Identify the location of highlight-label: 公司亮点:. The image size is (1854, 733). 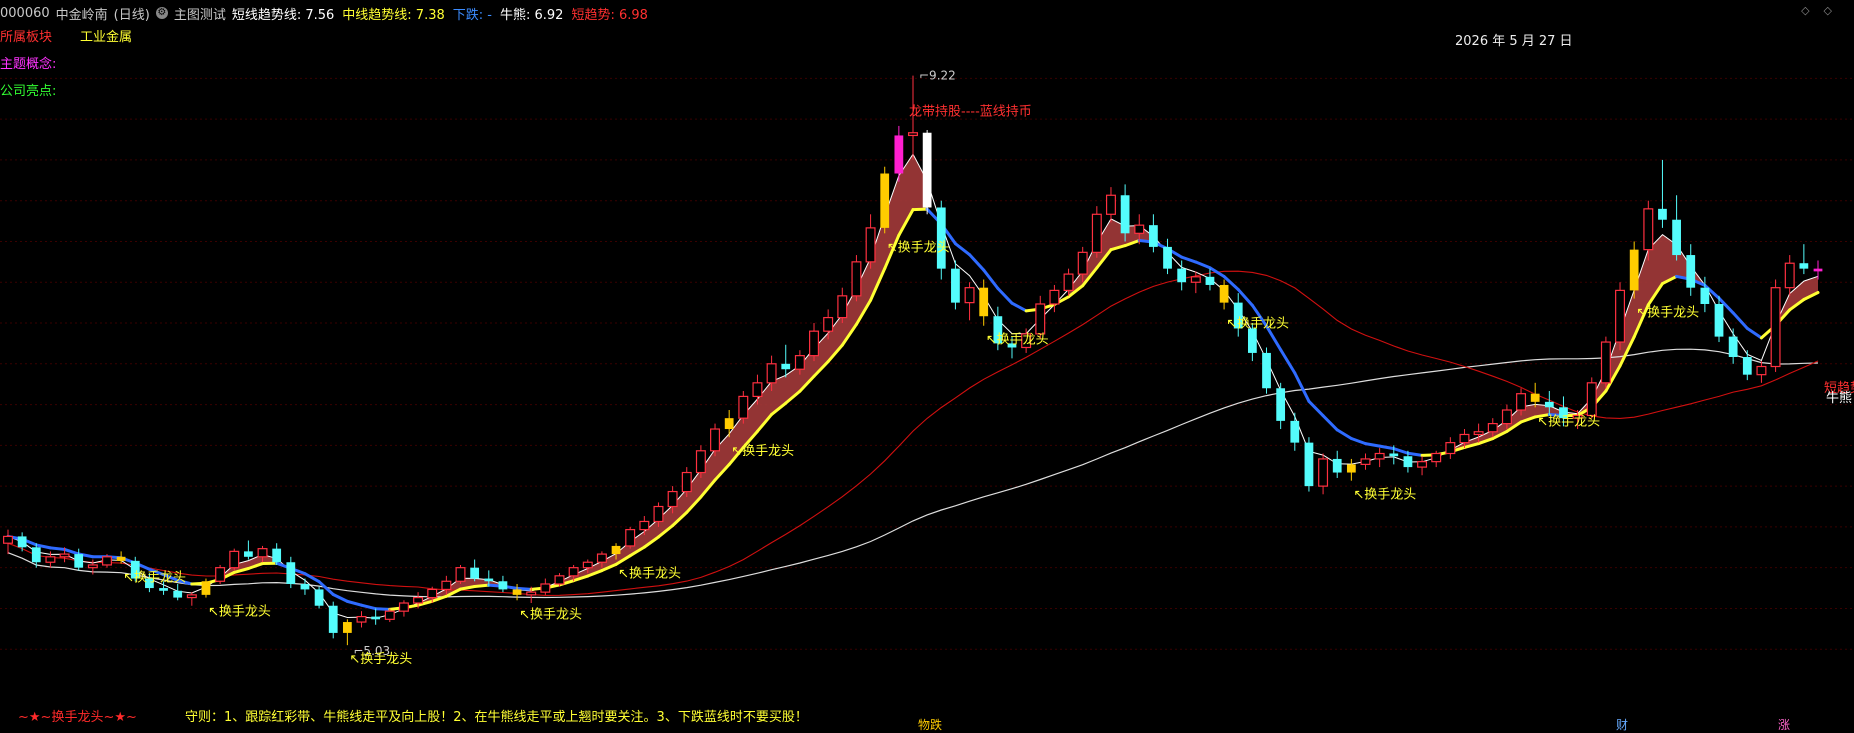
(28, 89).